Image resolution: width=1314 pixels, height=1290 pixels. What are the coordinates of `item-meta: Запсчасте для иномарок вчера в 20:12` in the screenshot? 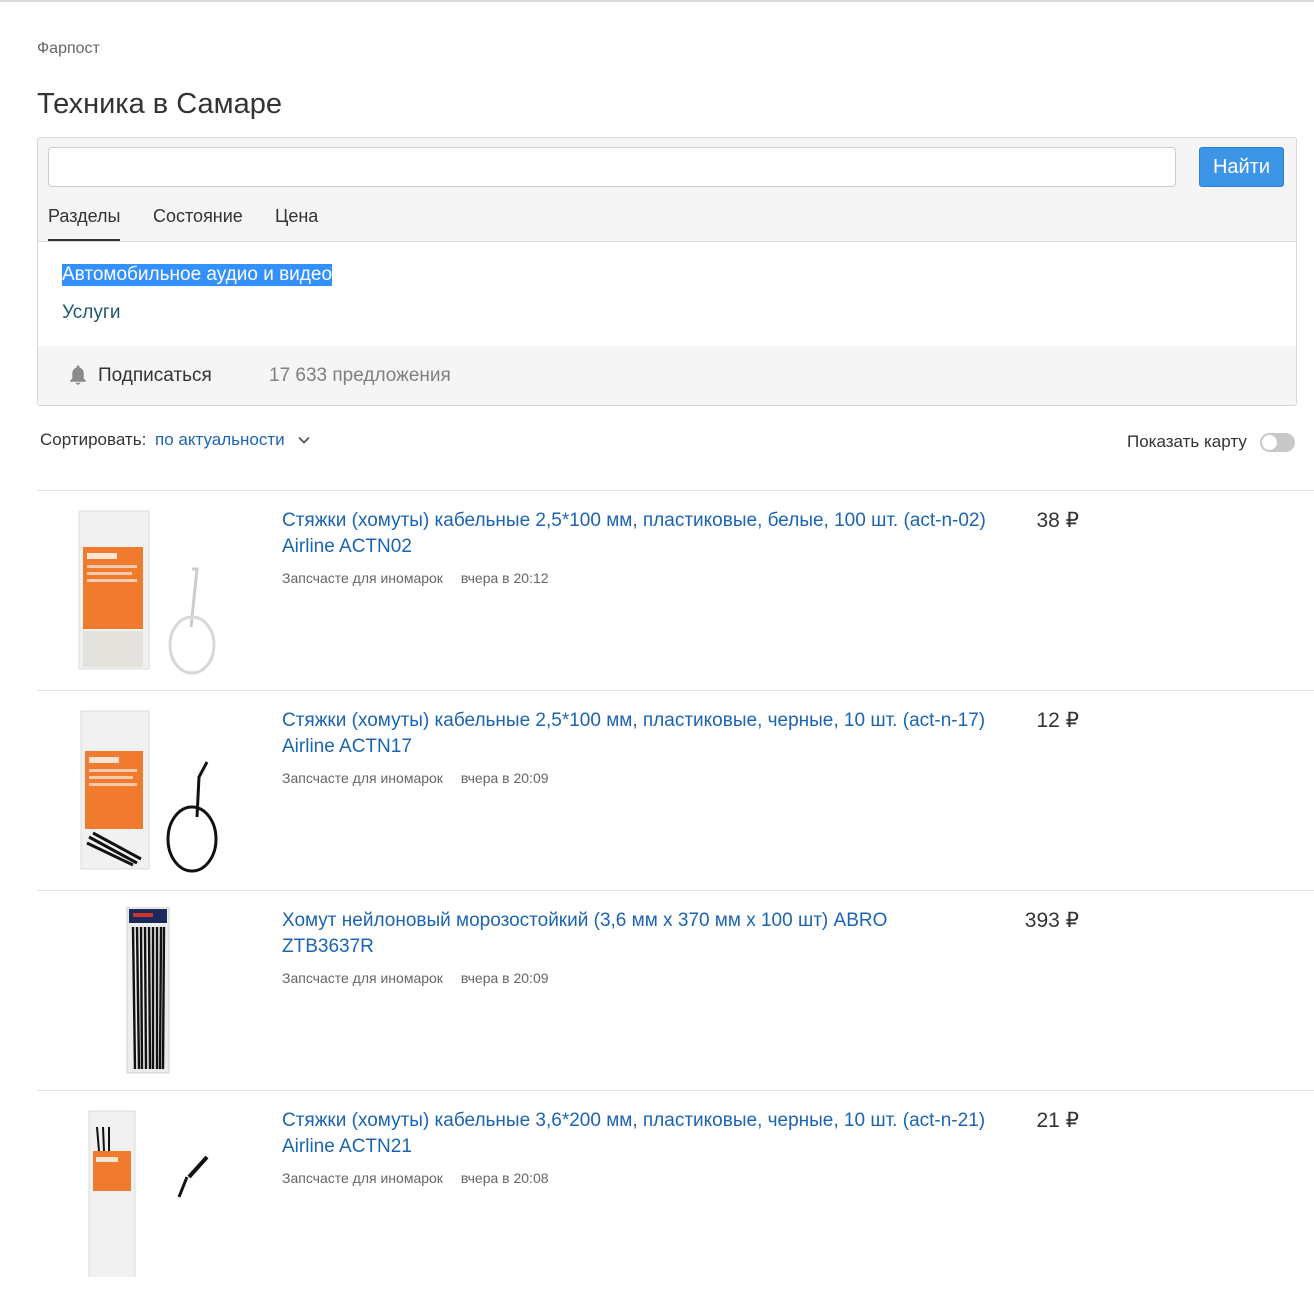 It's located at (415, 578).